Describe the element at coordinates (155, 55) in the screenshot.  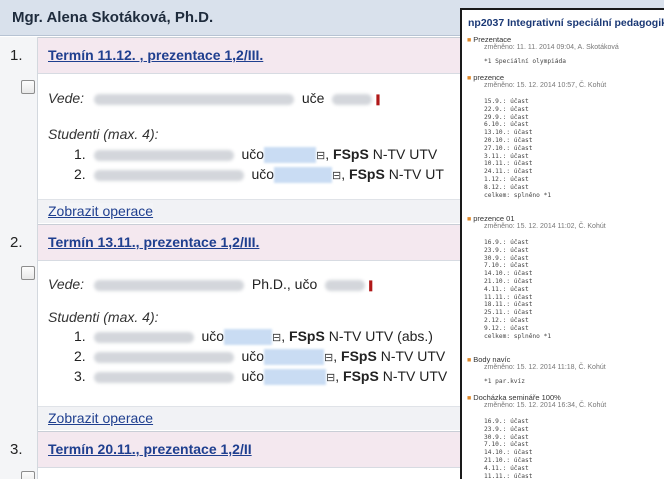
I see `term-title-link: Termín 11.12. , prezentace 1,2/III.` at that location.